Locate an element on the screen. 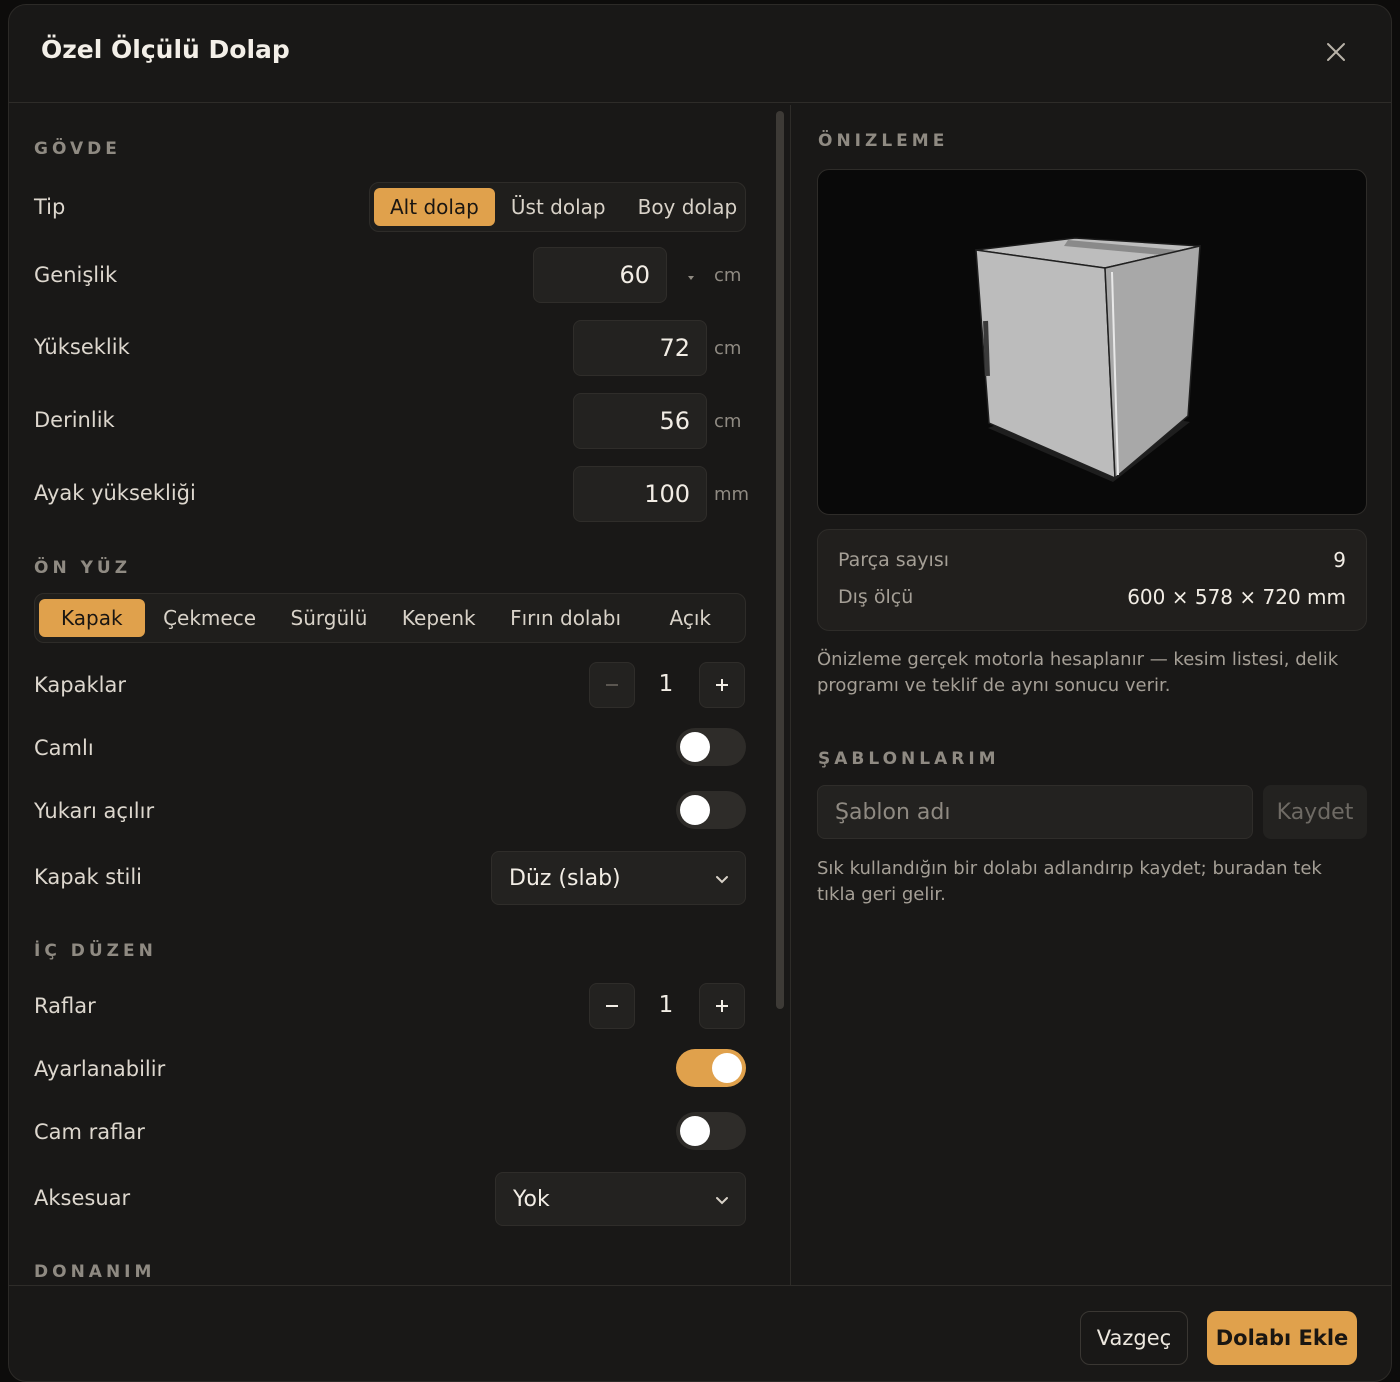 The width and height of the screenshot is (1400, 1382). save-template-button: Kaydet is located at coordinates (1315, 812).